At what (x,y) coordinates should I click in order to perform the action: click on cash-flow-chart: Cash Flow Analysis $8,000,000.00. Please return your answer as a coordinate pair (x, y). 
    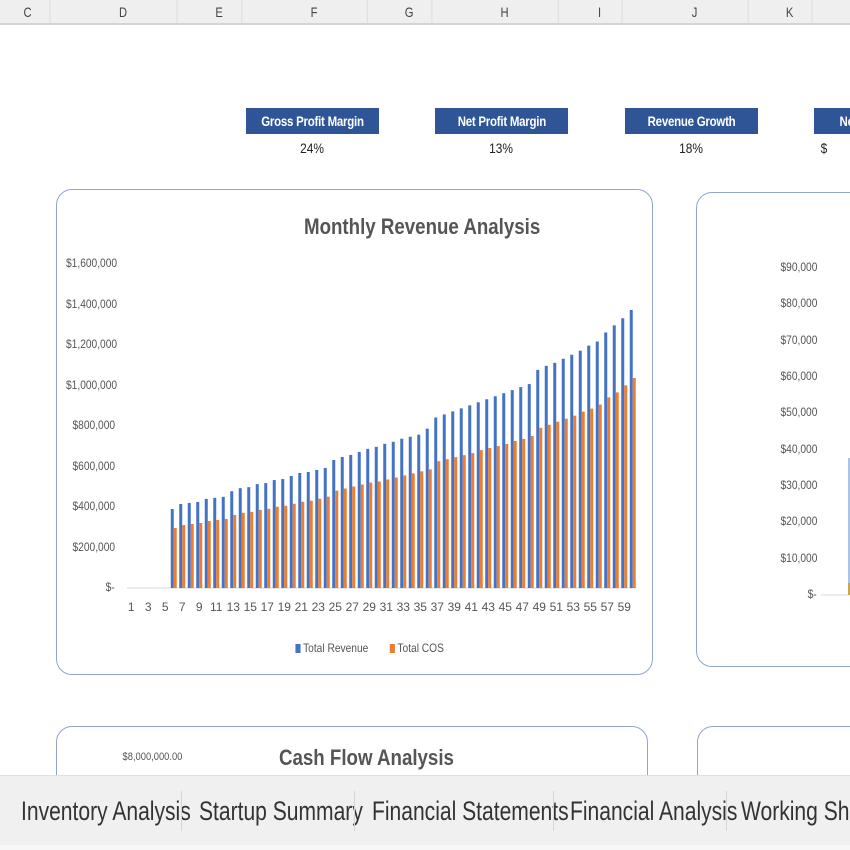
    Looking at the image, I should click on (352, 750).